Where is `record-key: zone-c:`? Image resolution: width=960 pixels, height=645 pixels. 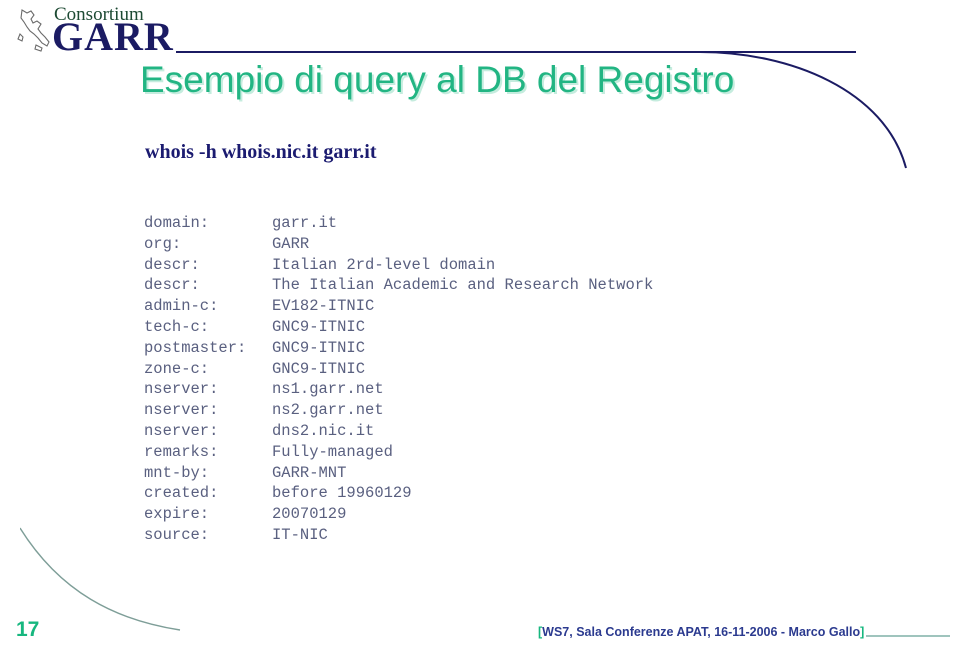
record-key: zone-c: is located at coordinates (177, 368).